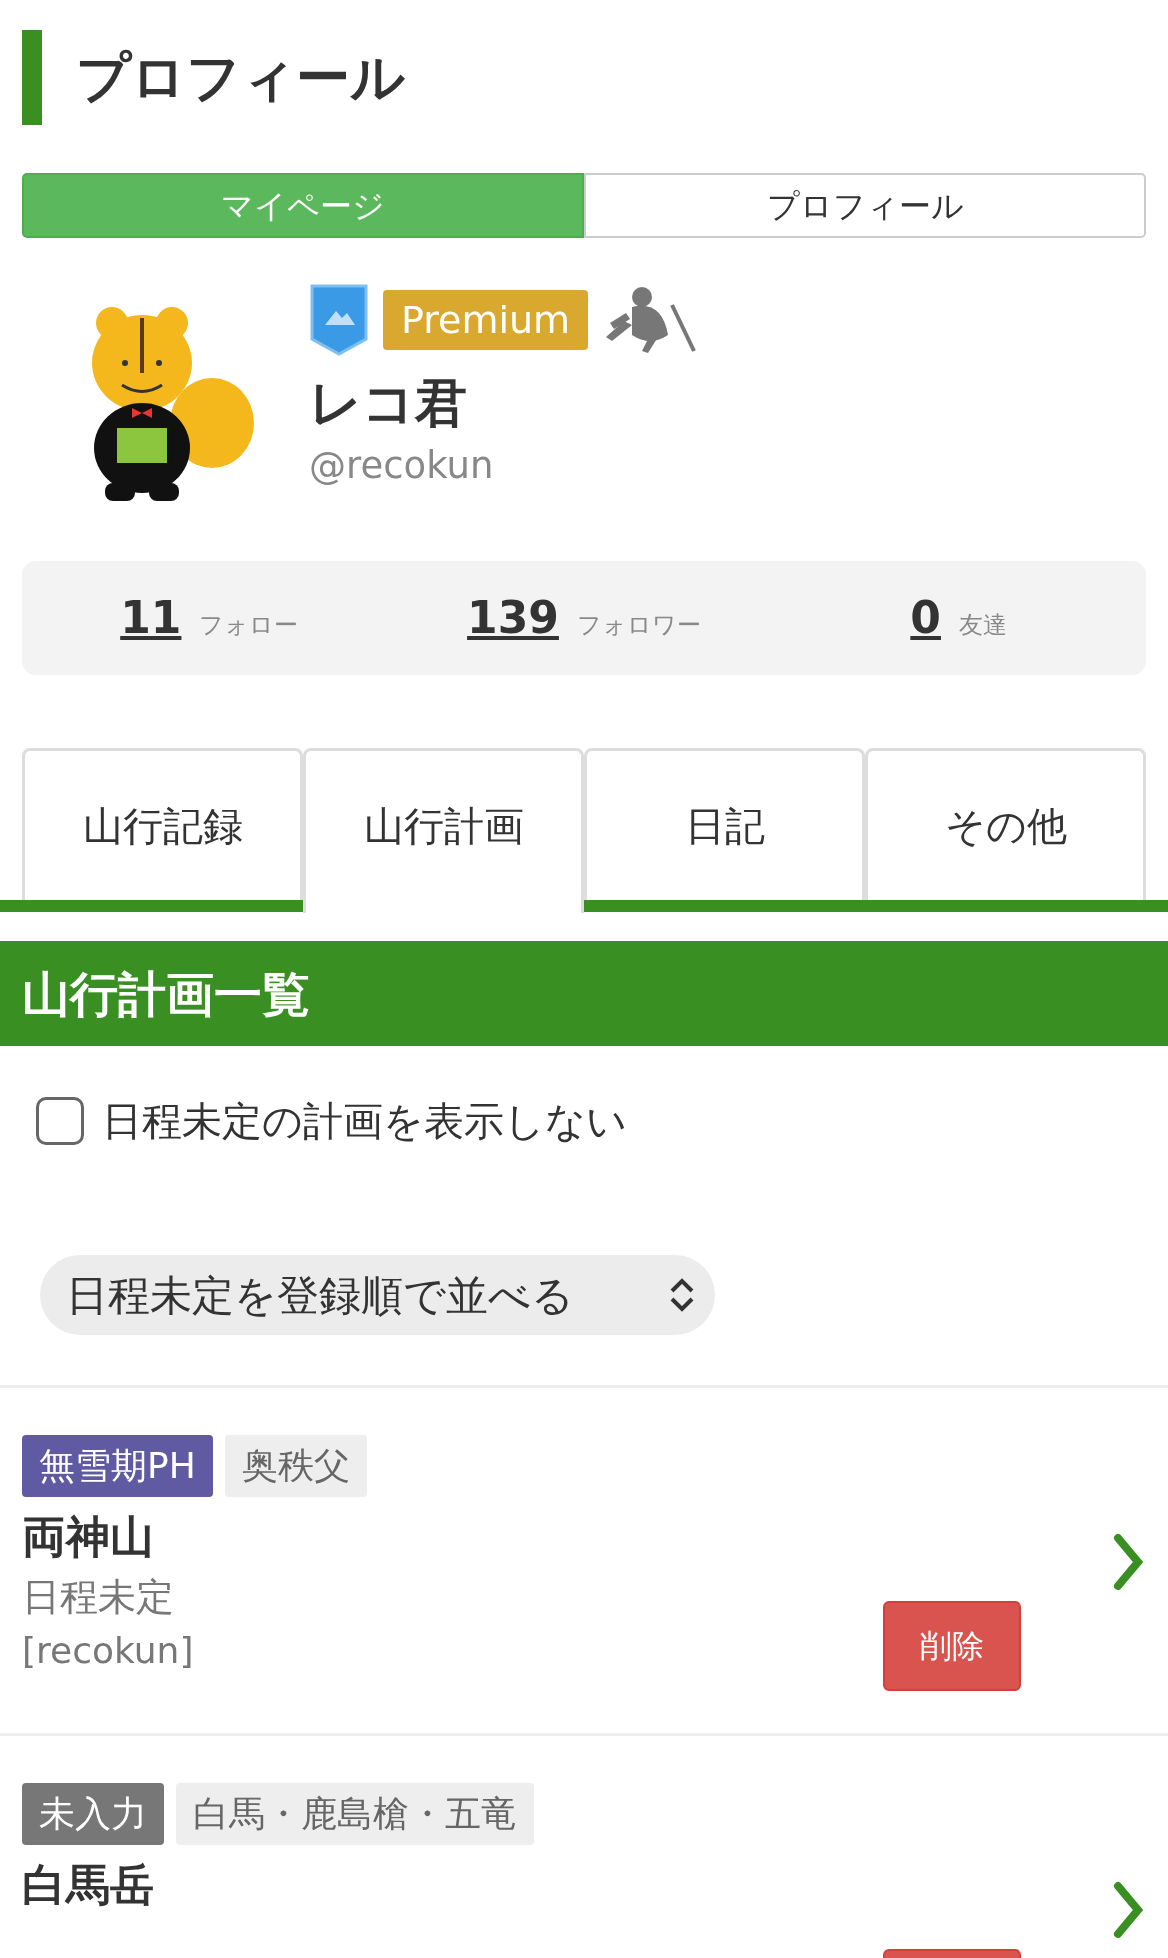  What do you see at coordinates (486, 320) in the screenshot?
I see `premium-badge: Premium` at bounding box center [486, 320].